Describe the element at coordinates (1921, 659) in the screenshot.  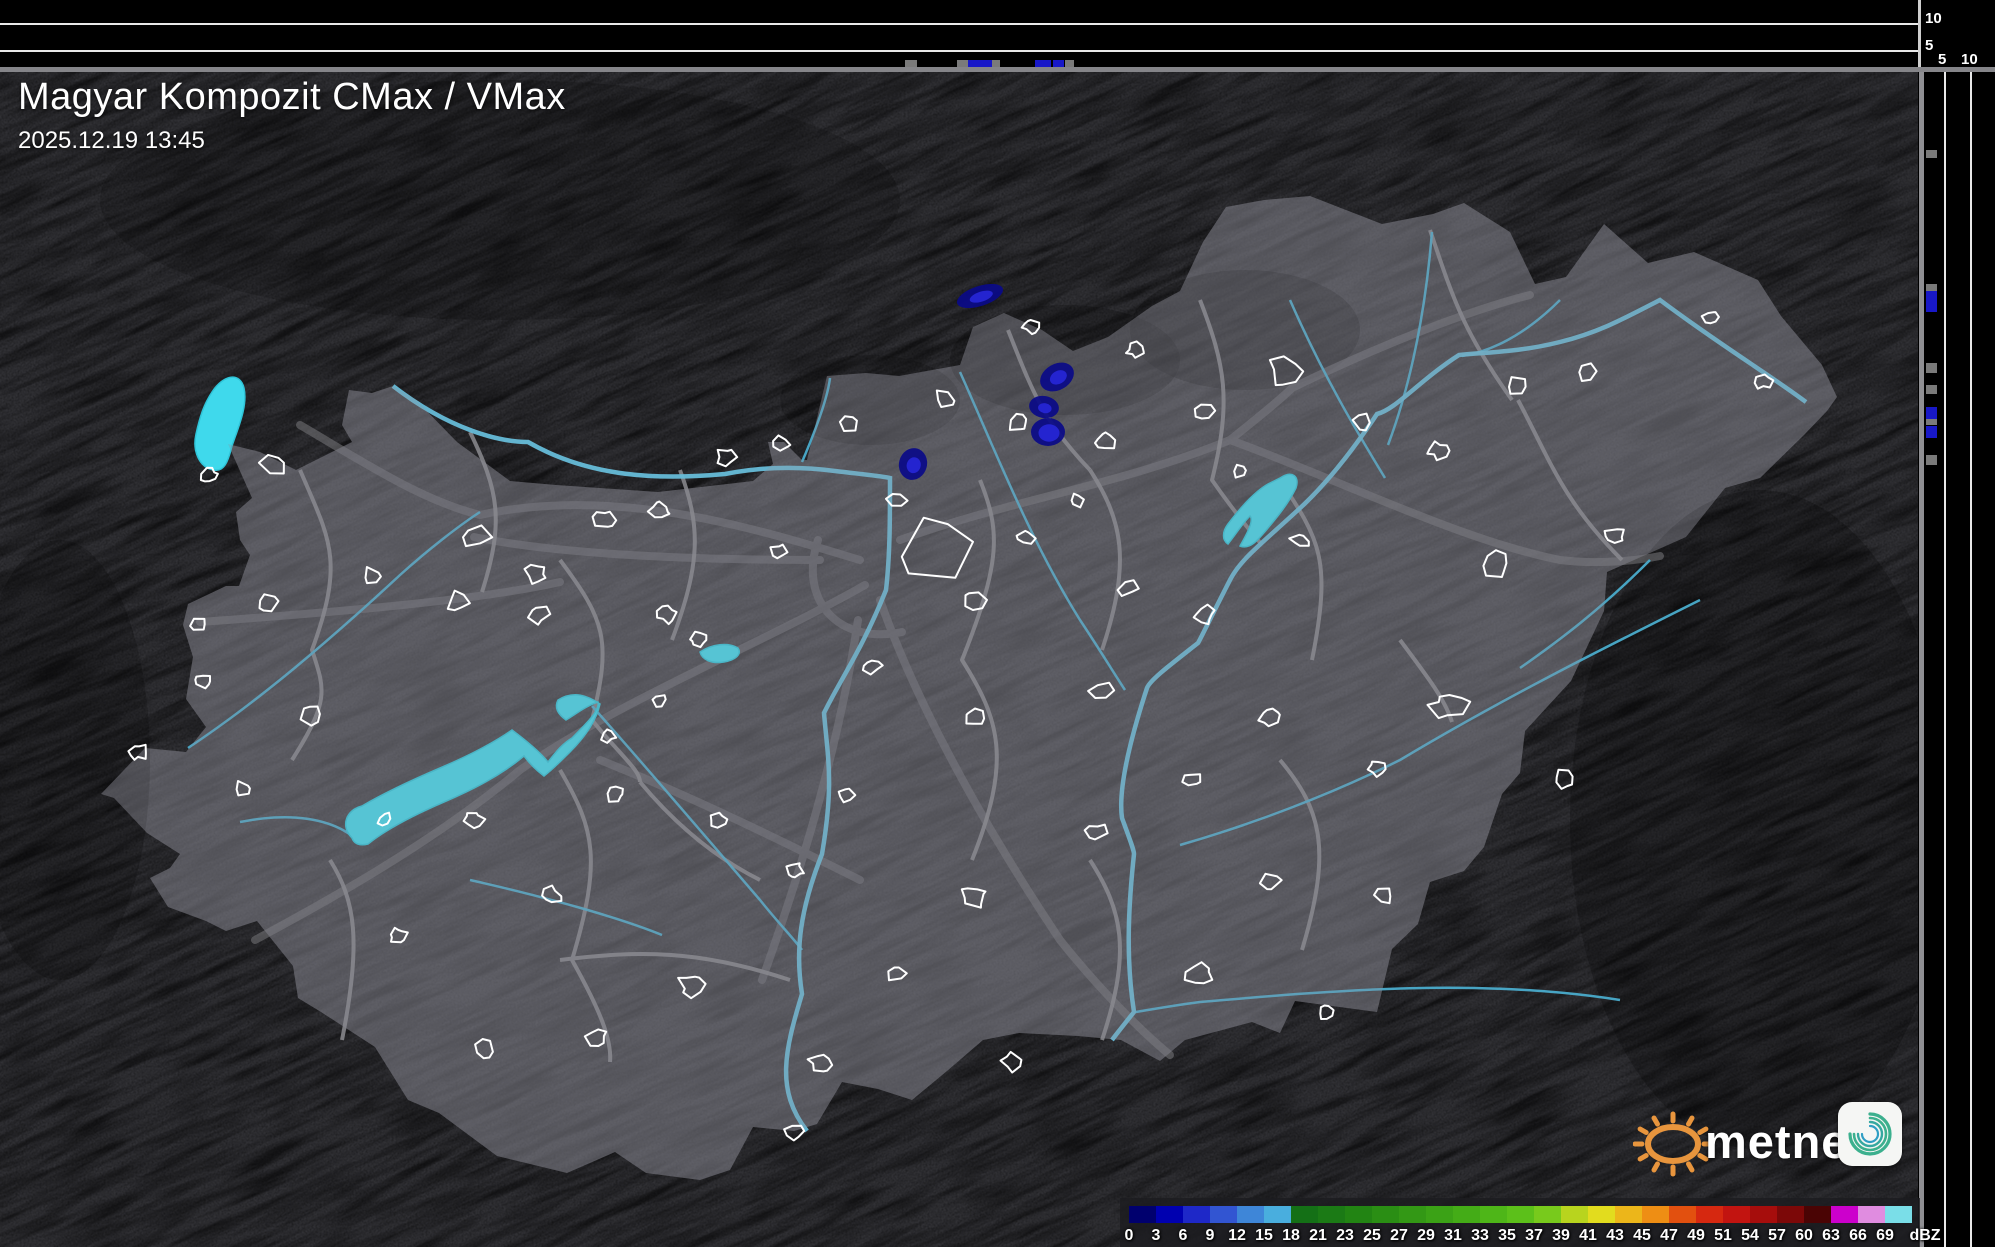
I see `map-right-border` at that location.